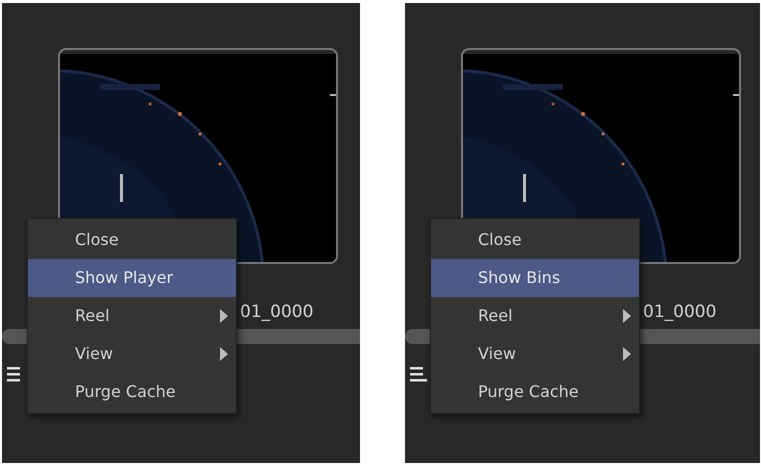 This screenshot has width=761, height=465. Describe the element at coordinates (418, 374) in the screenshot. I see `menu-icon` at that location.